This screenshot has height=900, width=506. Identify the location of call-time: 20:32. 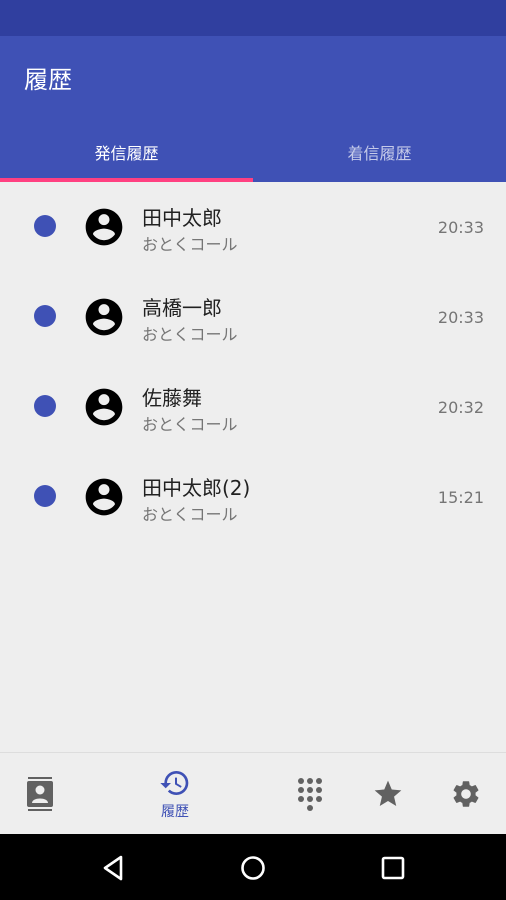
(460, 407).